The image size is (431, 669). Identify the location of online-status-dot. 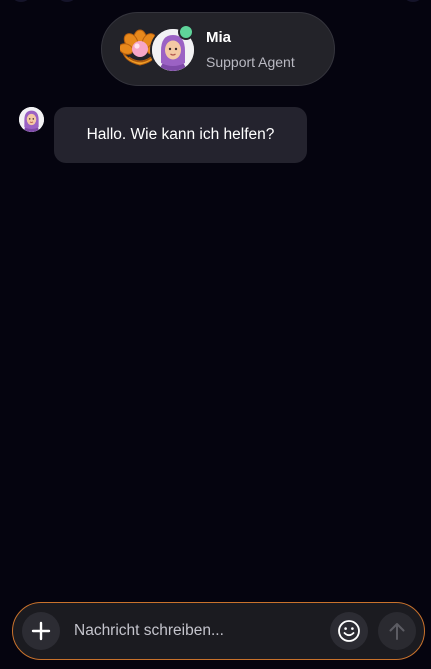
(186, 32).